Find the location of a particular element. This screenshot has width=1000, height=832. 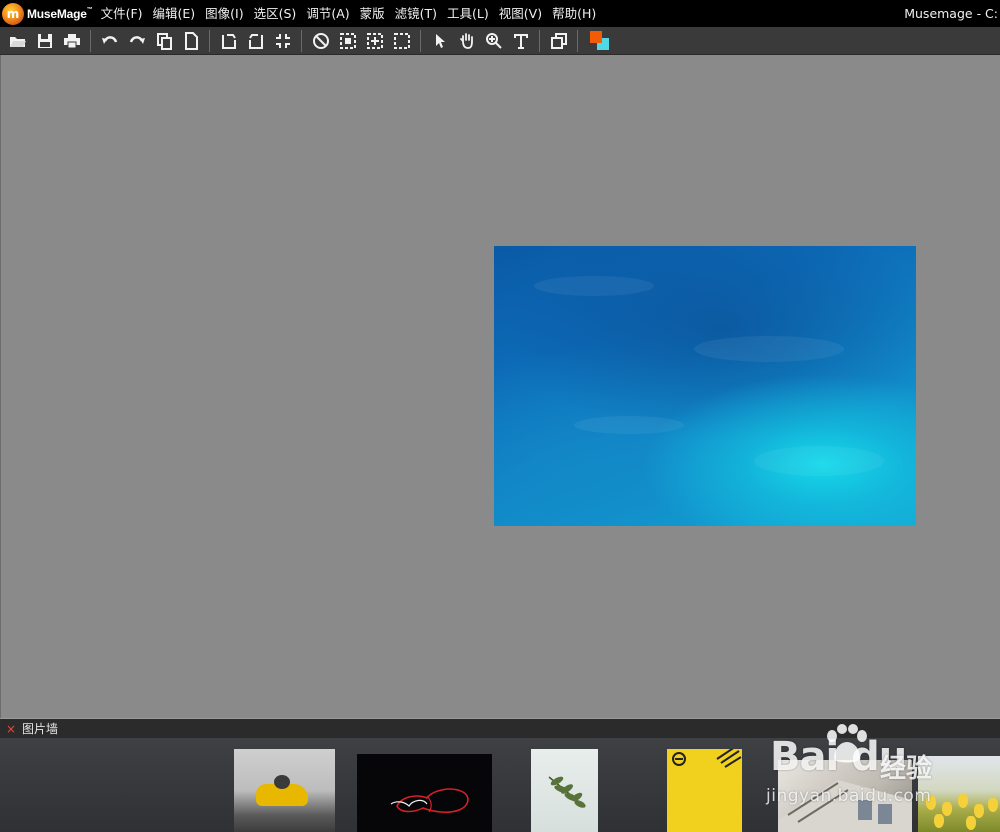

picture-wall-strip is located at coordinates (500, 785).